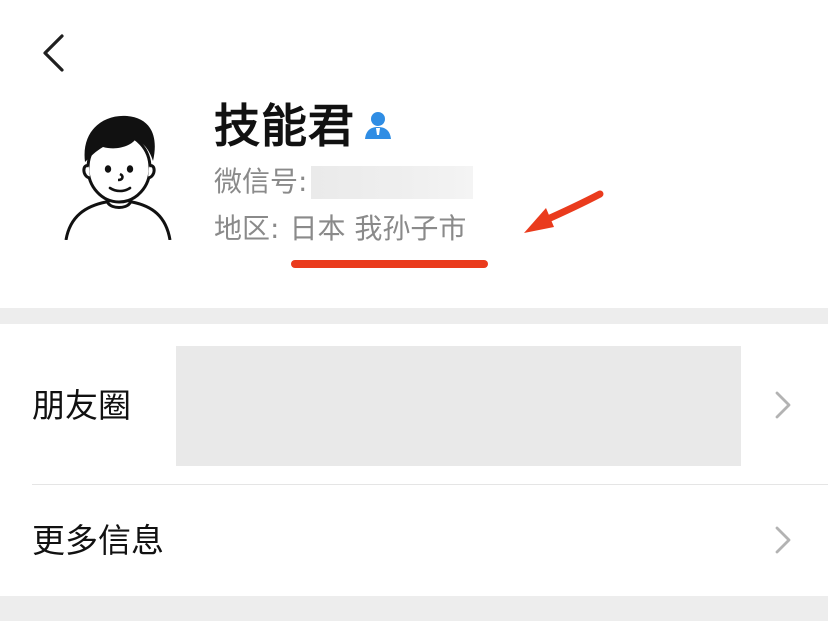 The height and width of the screenshot is (621, 828). Describe the element at coordinates (389, 264) in the screenshot. I see `region-underline-annotation` at that location.